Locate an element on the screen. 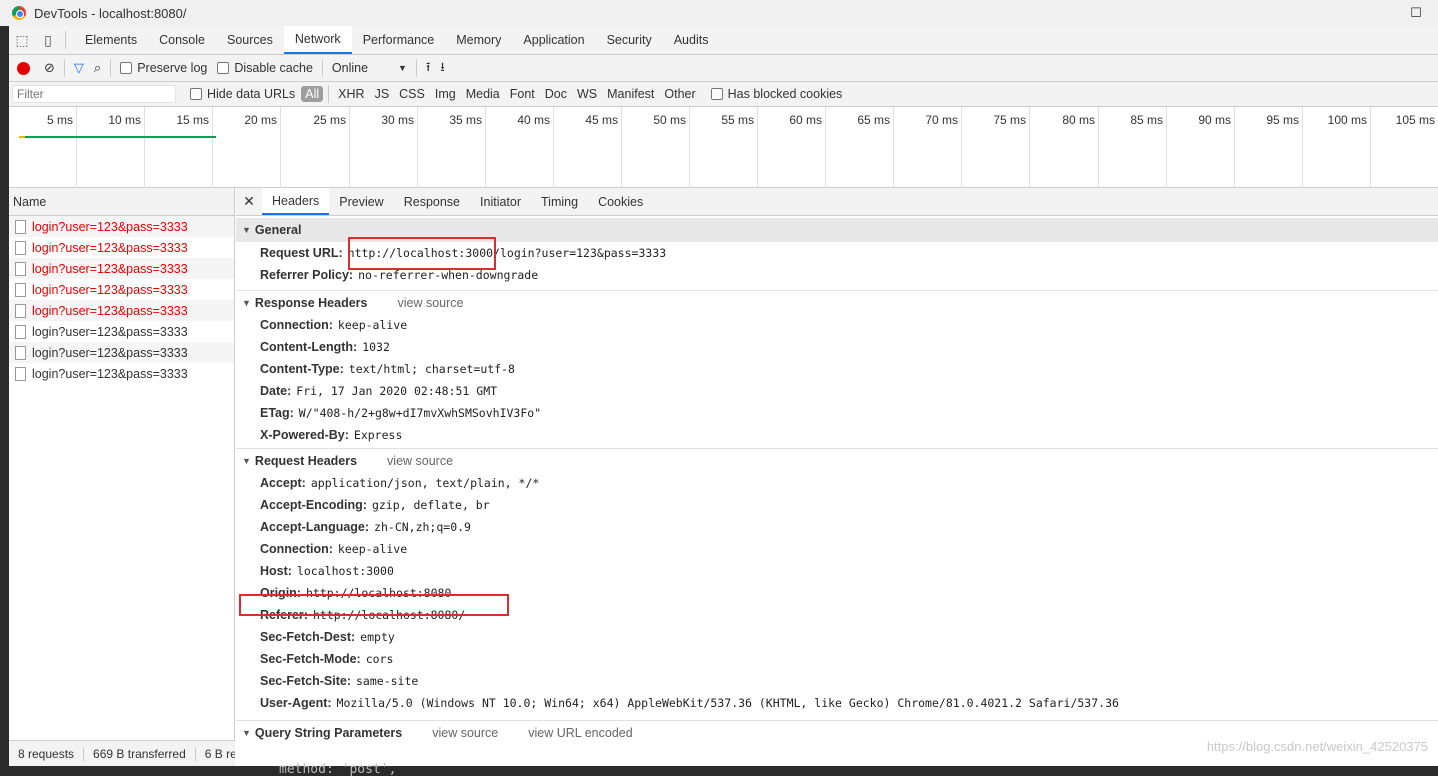 The image size is (1438, 776). response-header-key: Connection: is located at coordinates (296, 325).